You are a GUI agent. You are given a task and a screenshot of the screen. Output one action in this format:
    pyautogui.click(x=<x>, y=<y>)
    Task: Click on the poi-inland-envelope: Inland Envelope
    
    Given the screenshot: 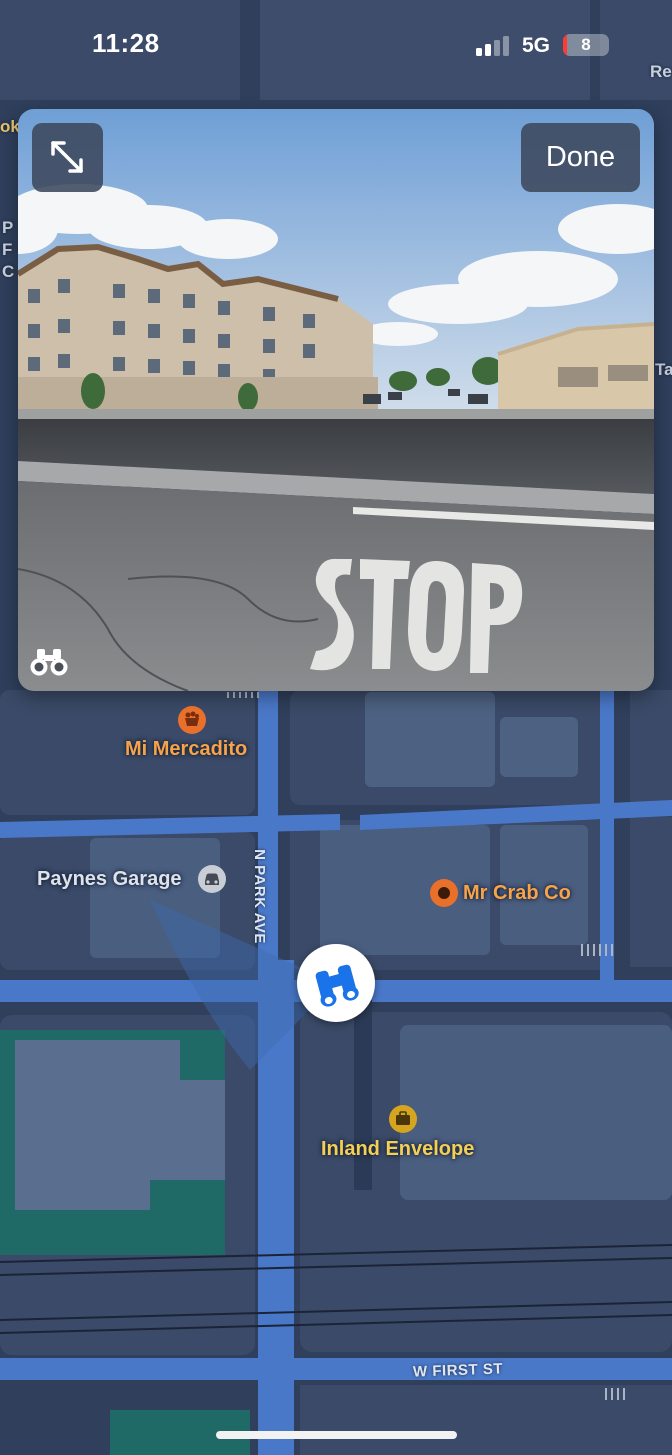 What is the action you would take?
    pyautogui.click(x=397, y=1149)
    